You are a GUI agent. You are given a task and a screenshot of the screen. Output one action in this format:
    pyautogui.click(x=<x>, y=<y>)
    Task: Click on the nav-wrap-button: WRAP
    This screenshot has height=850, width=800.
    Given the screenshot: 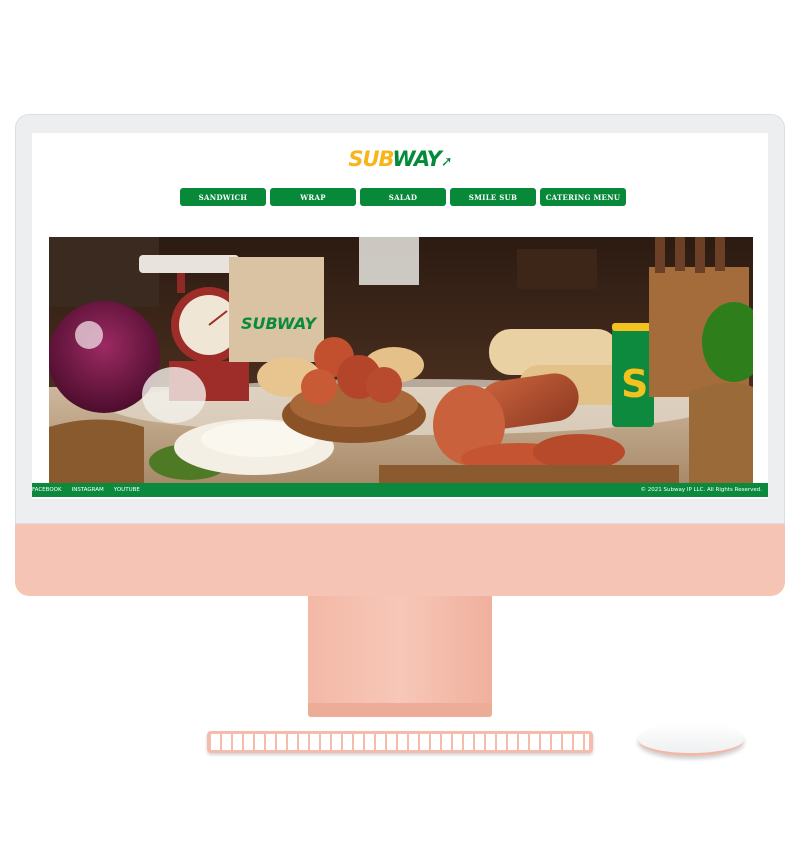 What is the action you would take?
    pyautogui.click(x=313, y=197)
    